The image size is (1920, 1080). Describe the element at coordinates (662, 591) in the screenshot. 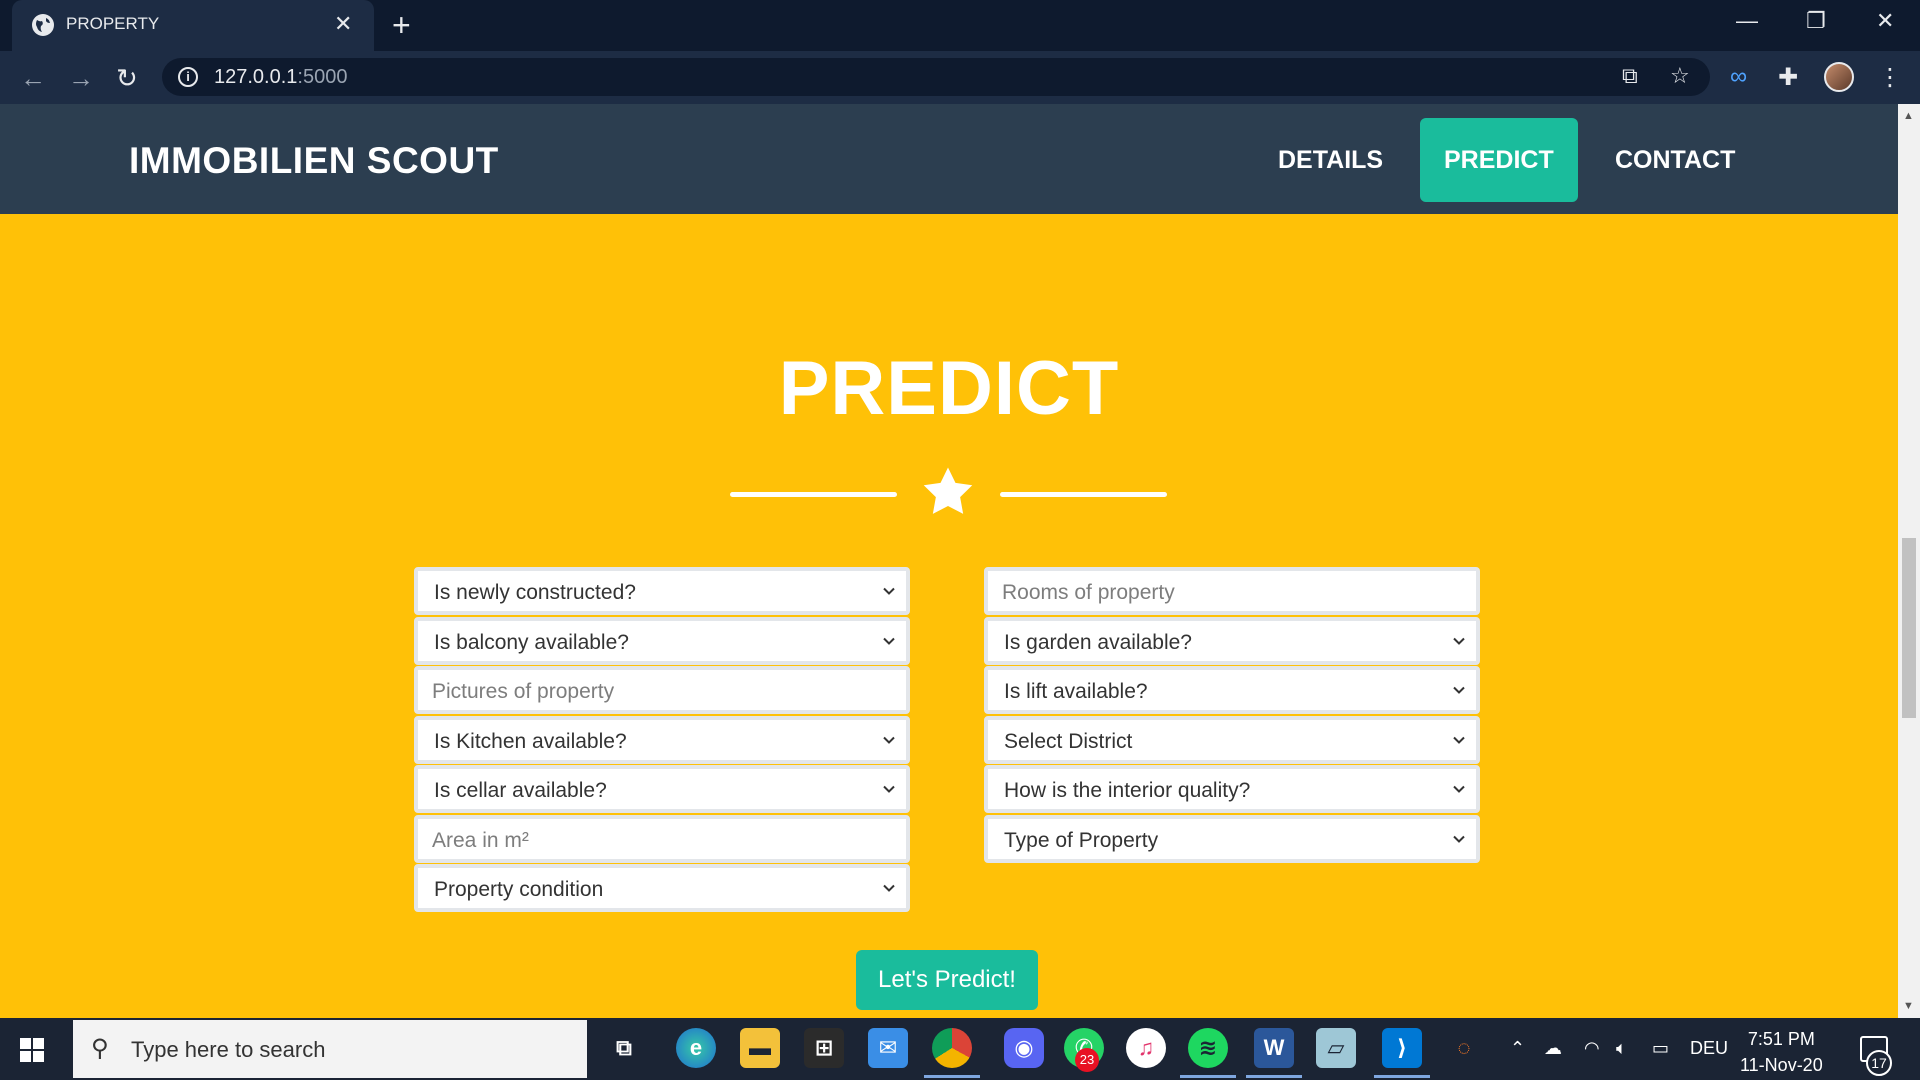

I see `newly-constructed-select: Is newly constructed?` at that location.